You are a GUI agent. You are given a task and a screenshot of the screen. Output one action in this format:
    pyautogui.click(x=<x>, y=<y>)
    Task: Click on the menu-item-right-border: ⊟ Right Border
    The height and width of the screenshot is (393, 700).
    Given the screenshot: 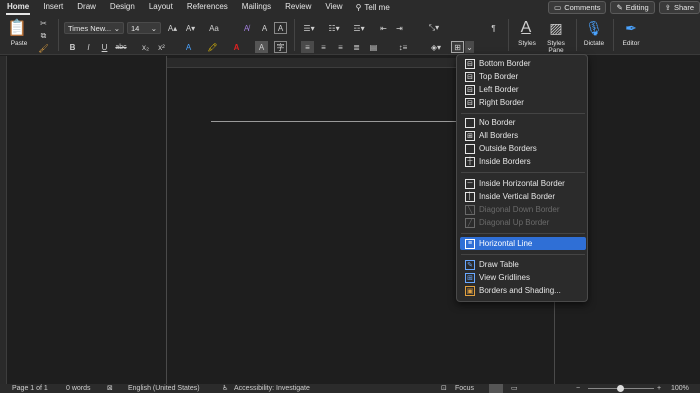 What is the action you would take?
    pyautogui.click(x=523, y=102)
    